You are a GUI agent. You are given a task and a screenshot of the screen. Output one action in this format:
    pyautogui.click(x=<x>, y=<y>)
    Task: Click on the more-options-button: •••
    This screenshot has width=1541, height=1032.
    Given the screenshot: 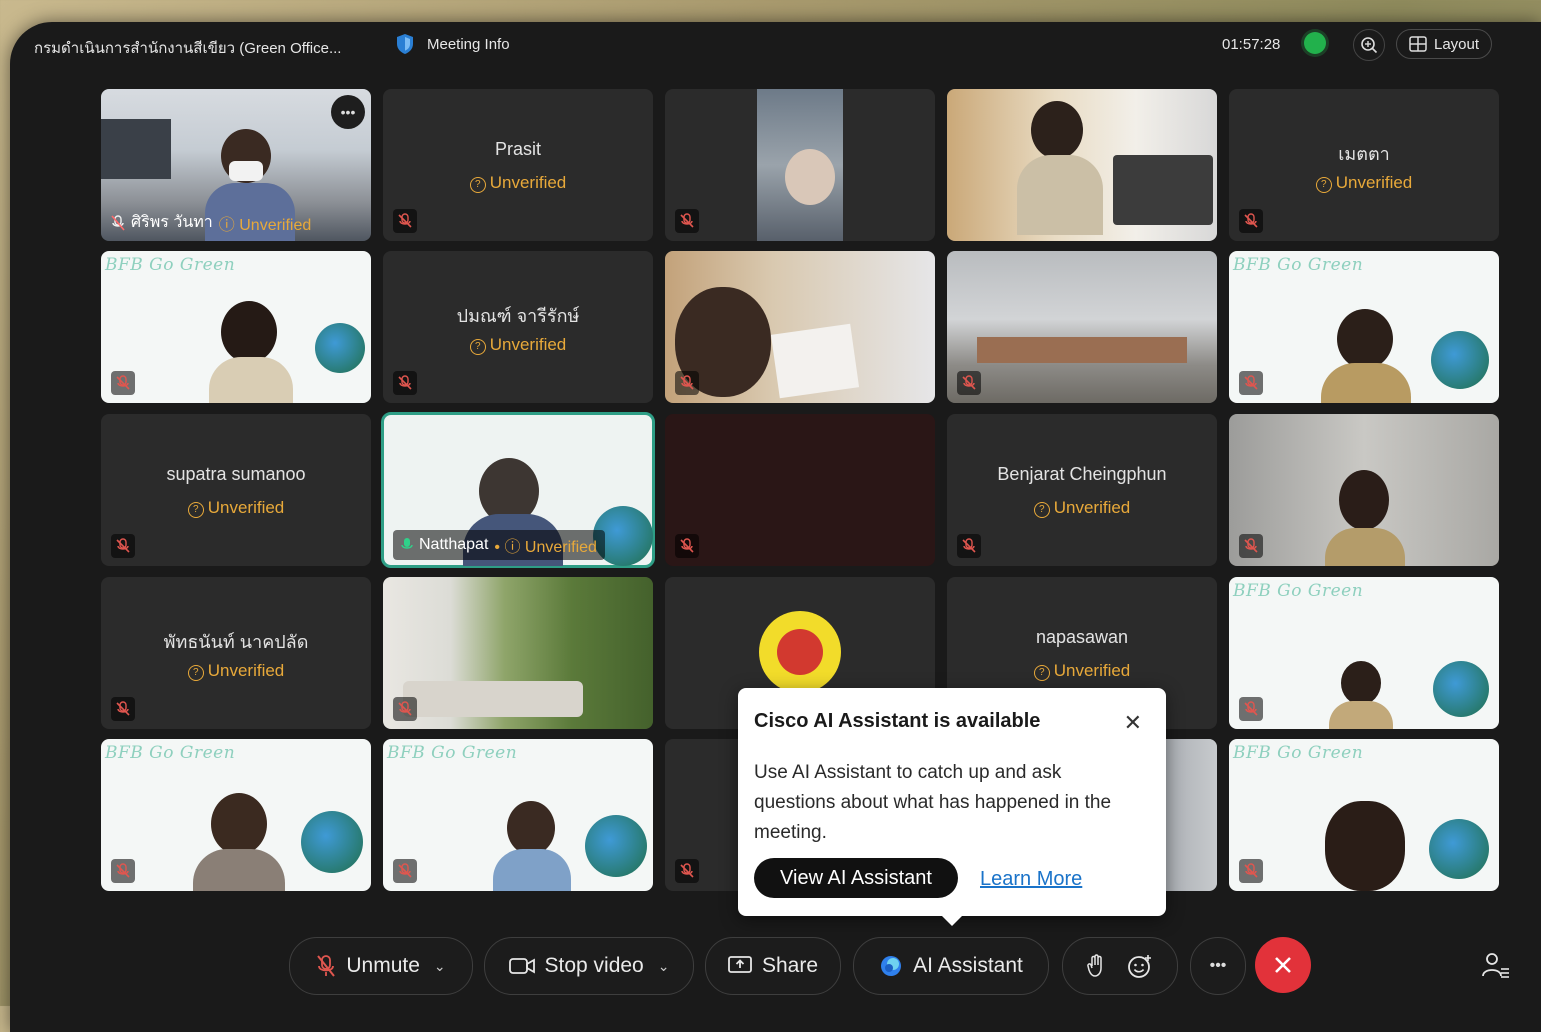 What is the action you would take?
    pyautogui.click(x=1218, y=966)
    